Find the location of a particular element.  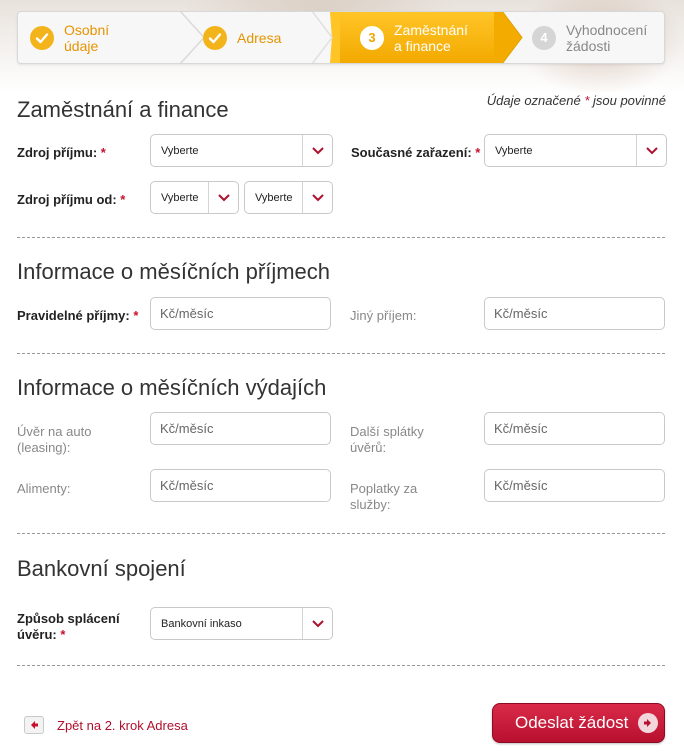

step-label: Zaměstnání a finance is located at coordinates (431, 37).